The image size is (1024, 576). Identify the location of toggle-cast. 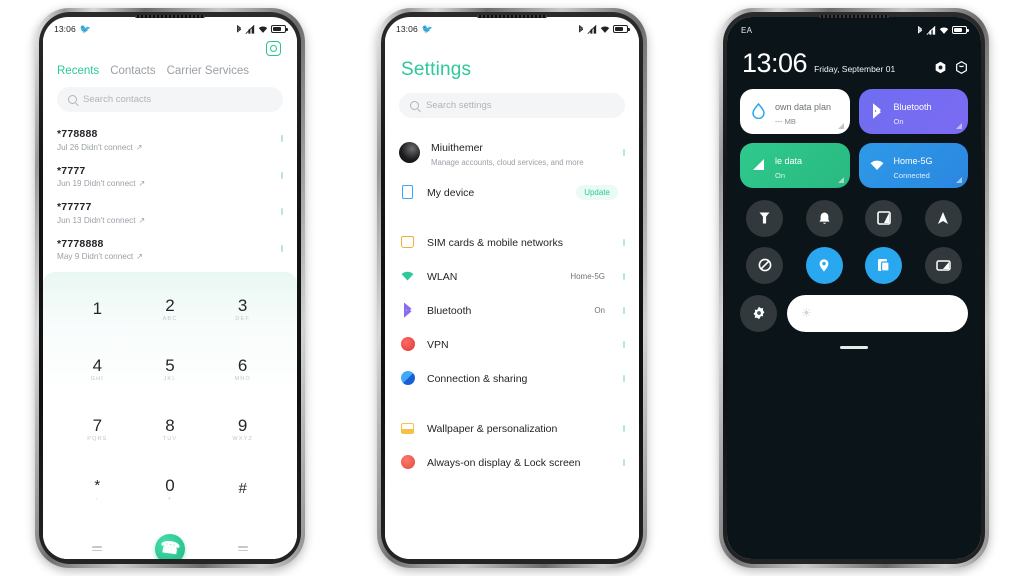
(943, 265).